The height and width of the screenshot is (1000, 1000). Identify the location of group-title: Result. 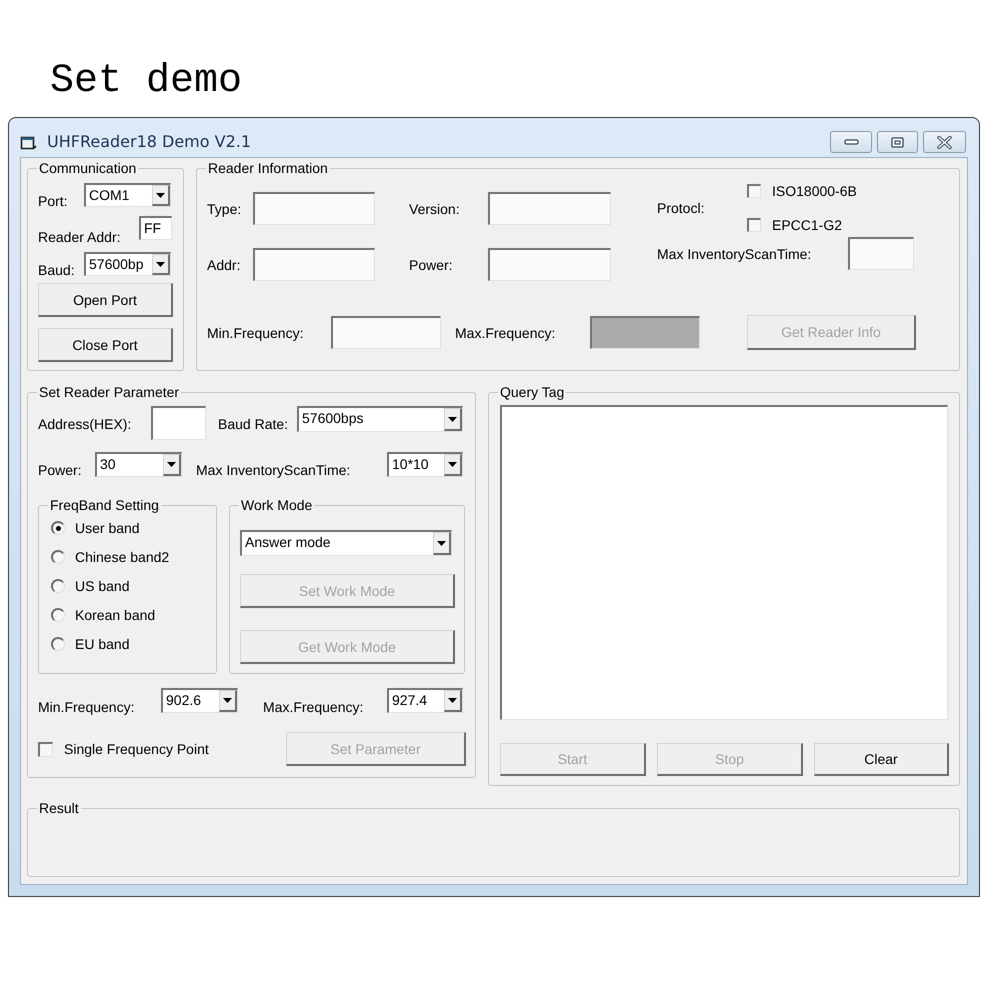
(59, 808).